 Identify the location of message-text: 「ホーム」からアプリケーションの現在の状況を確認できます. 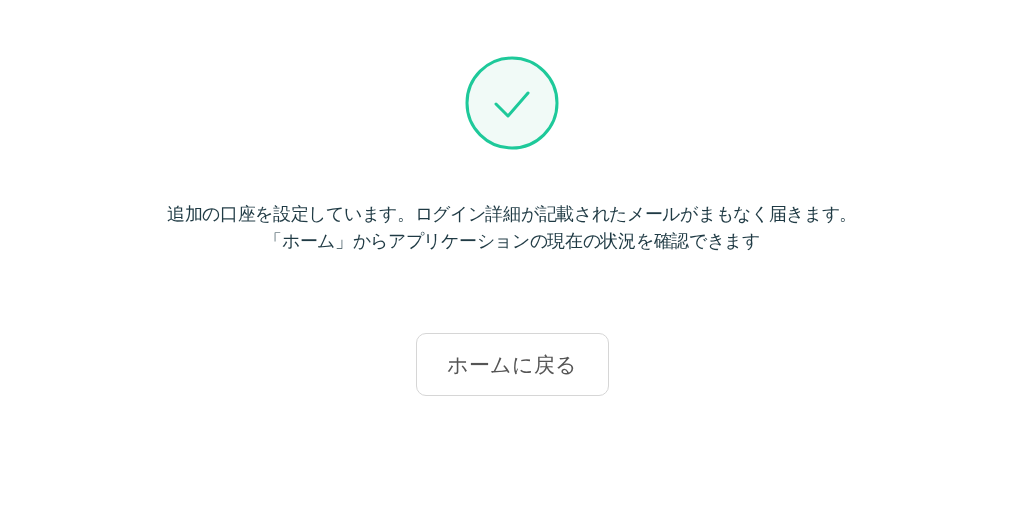
(512, 241).